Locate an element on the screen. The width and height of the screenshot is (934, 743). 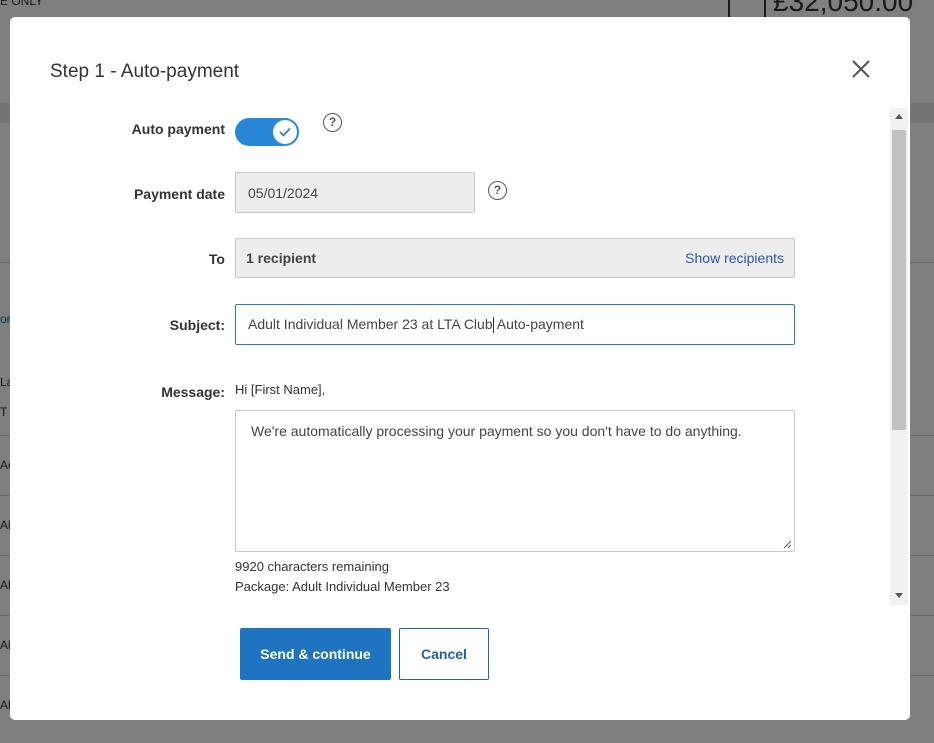
modal-scrollbar is located at coordinates (899, 356).